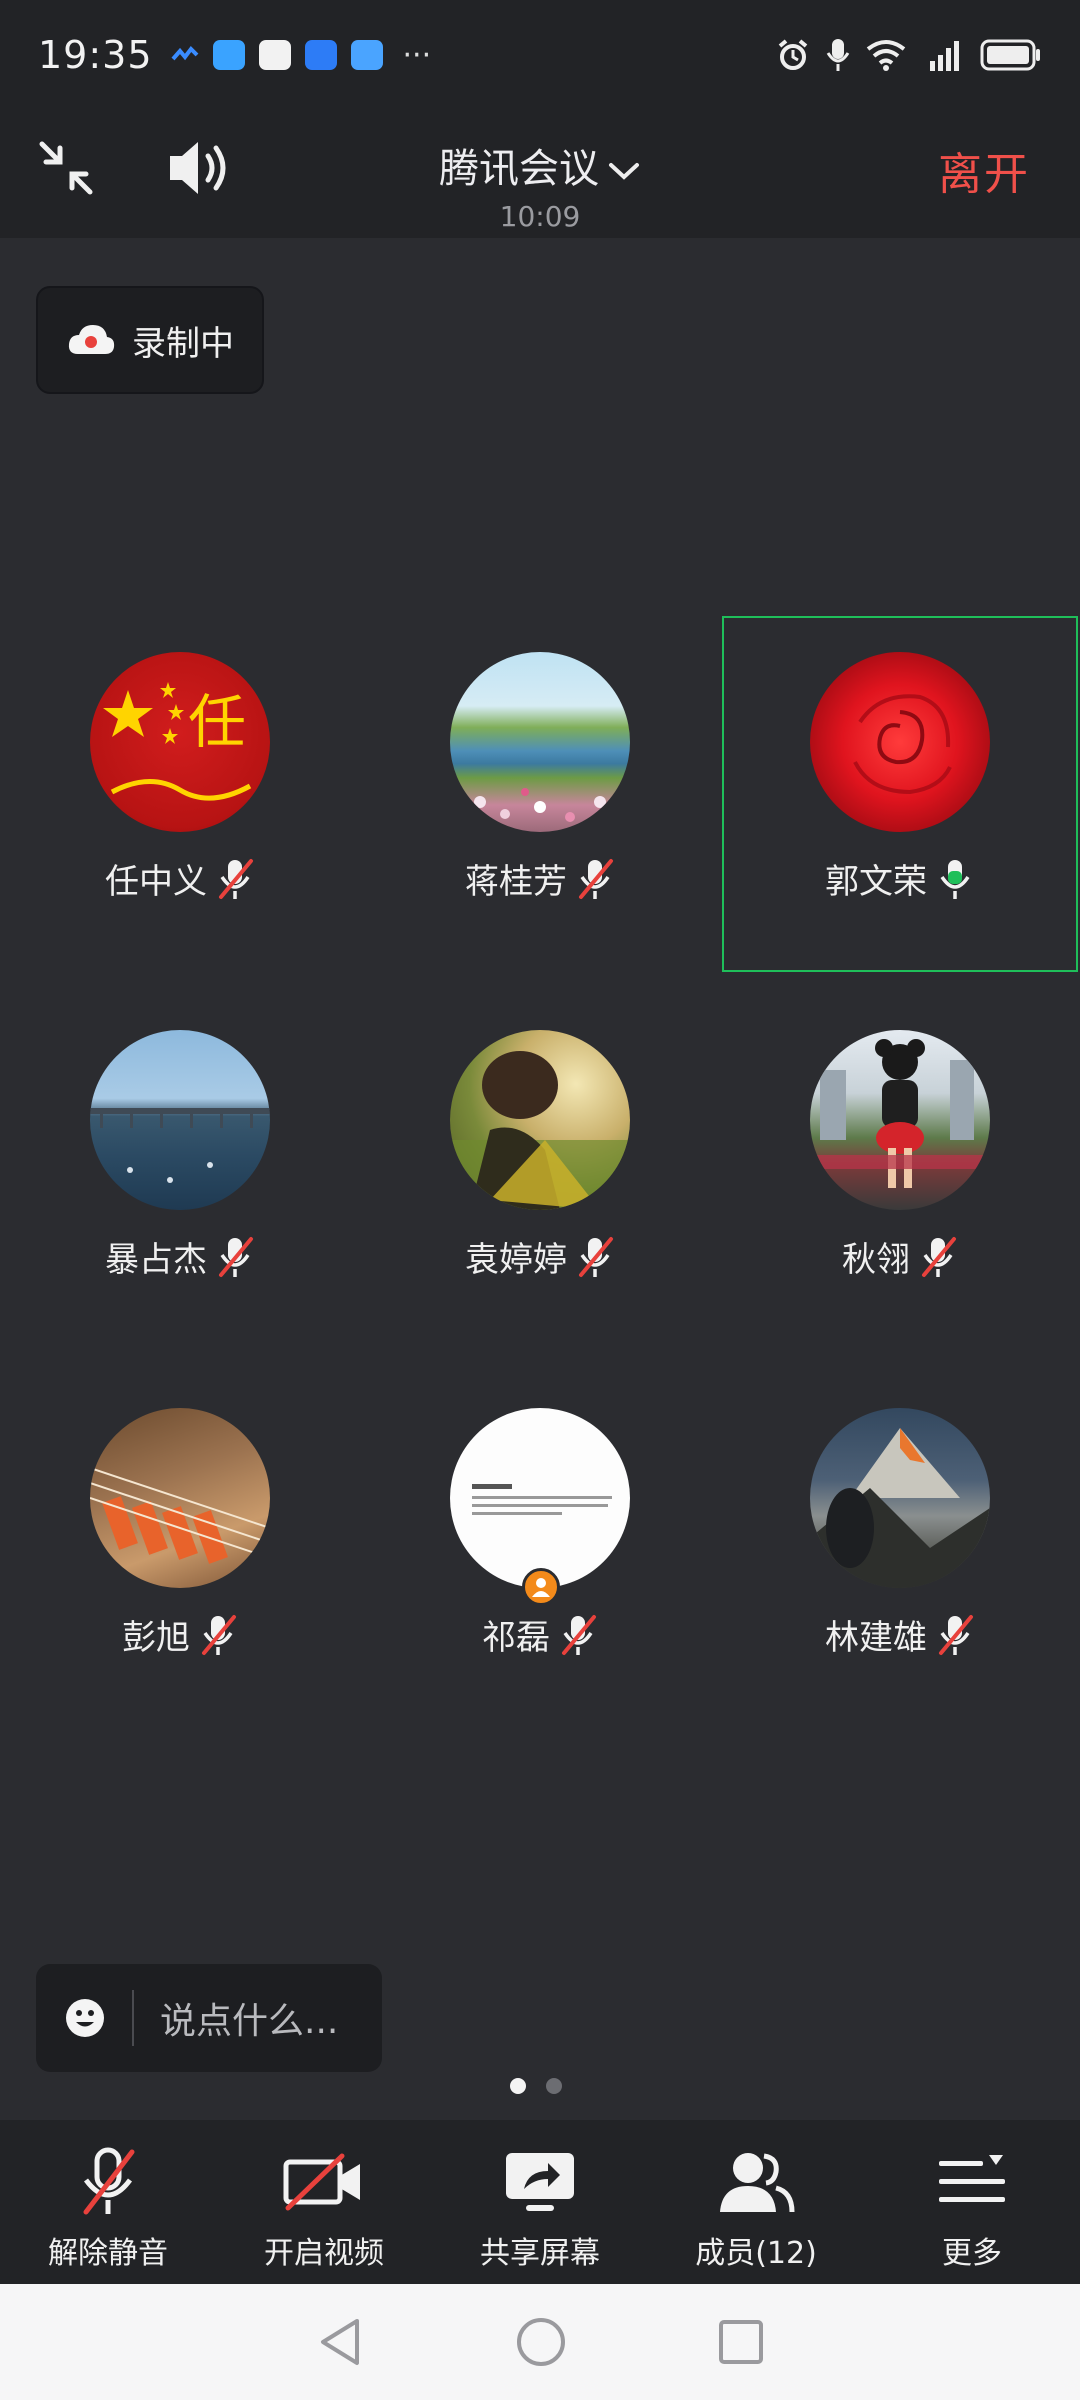 The image size is (1080, 2400). What do you see at coordinates (876, 1638) in the screenshot?
I see `participant-name: 林建雄` at bounding box center [876, 1638].